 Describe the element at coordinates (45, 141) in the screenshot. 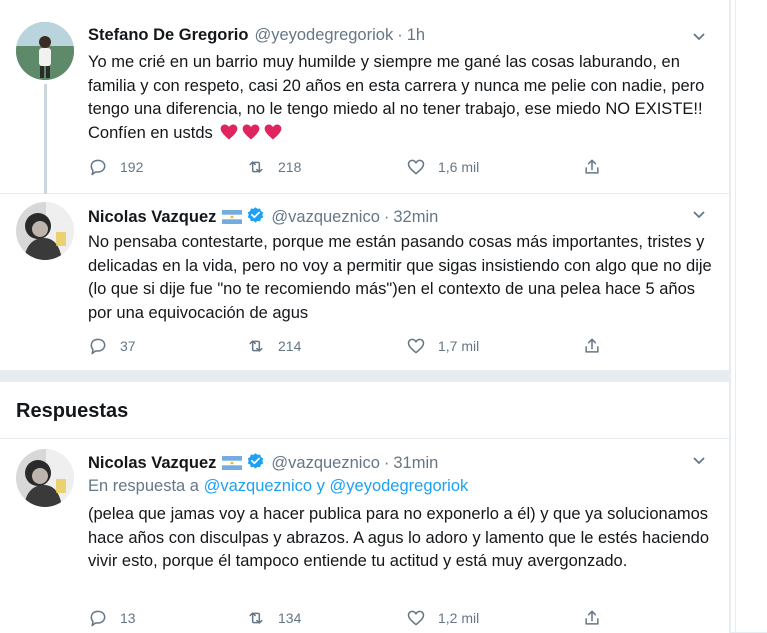

I see `thread-line` at that location.